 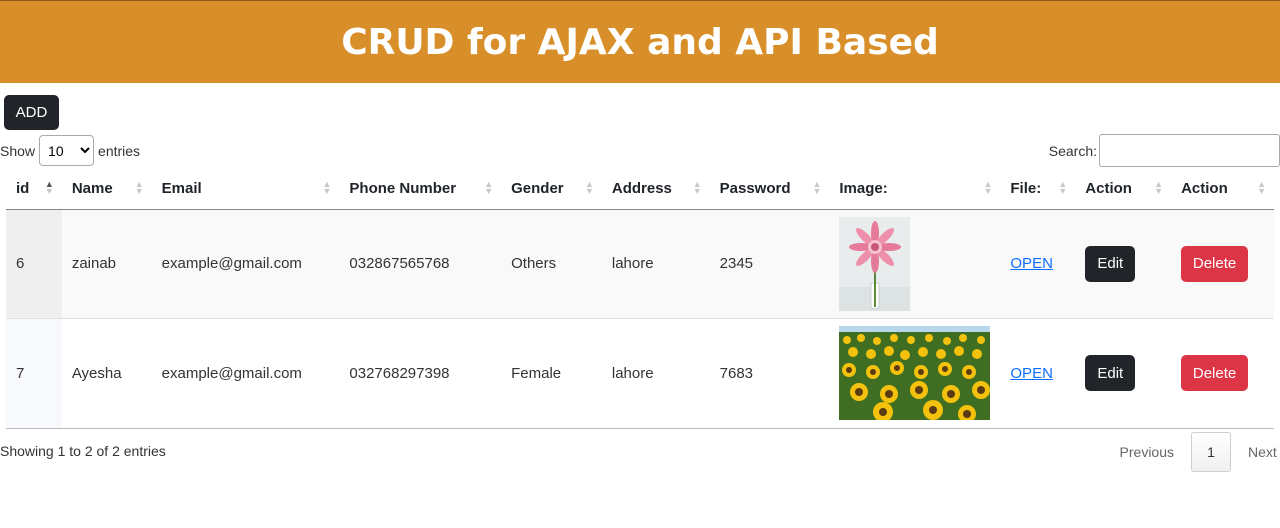 I want to click on page-title: CRUD for AJAX and API Based, so click(x=640, y=42).